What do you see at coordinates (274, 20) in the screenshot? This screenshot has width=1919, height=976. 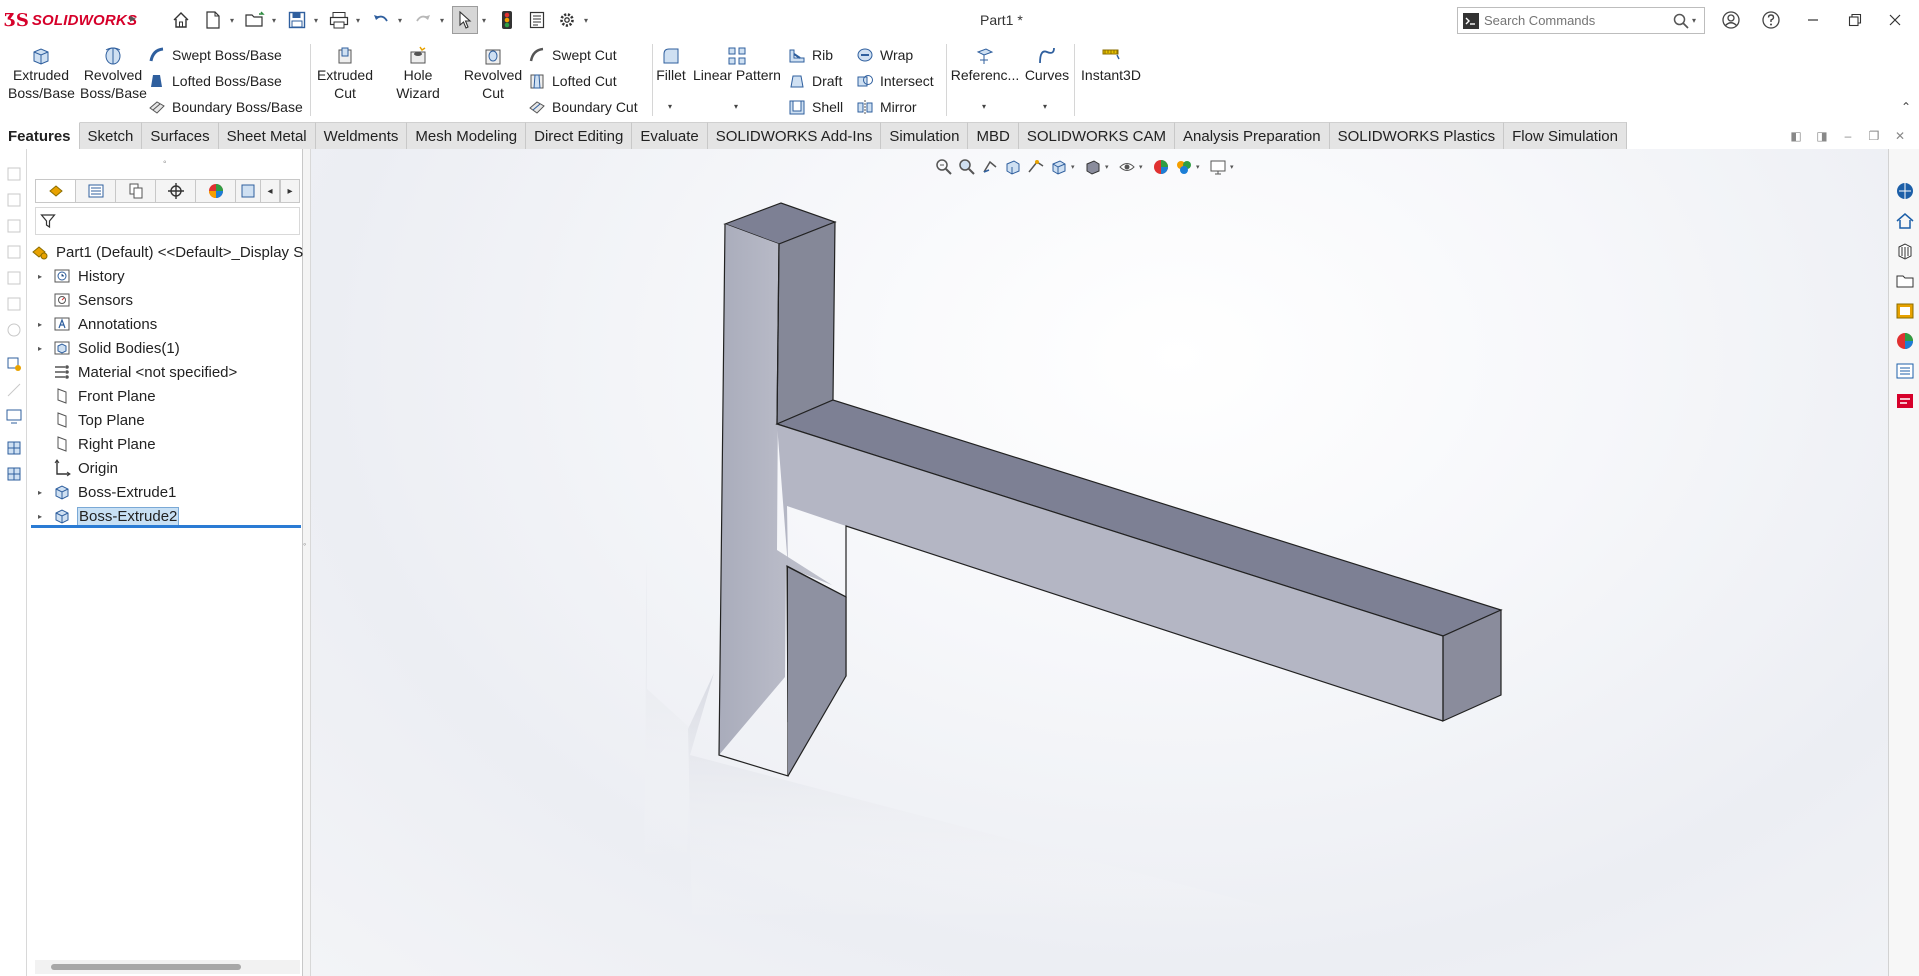 I see `open-dropdown-icon: ▾` at bounding box center [274, 20].